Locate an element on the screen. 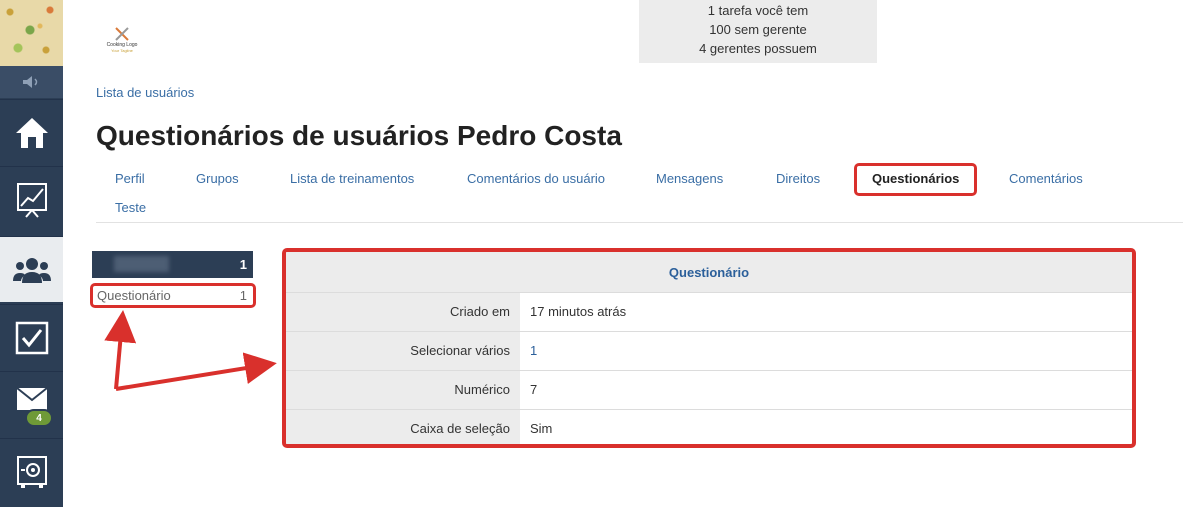 This screenshot has width=1200, height=507. sidebar: 4 is located at coordinates (31, 253).